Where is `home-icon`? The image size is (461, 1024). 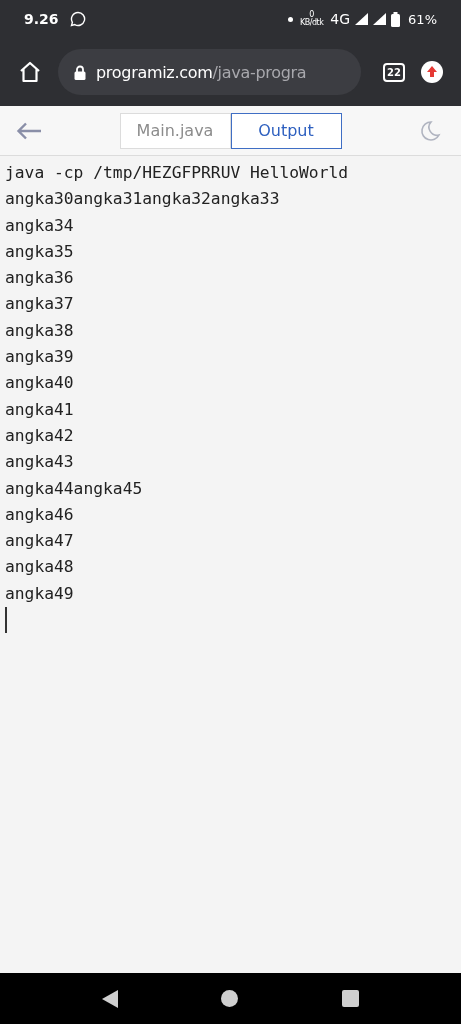
home-icon is located at coordinates (30, 72).